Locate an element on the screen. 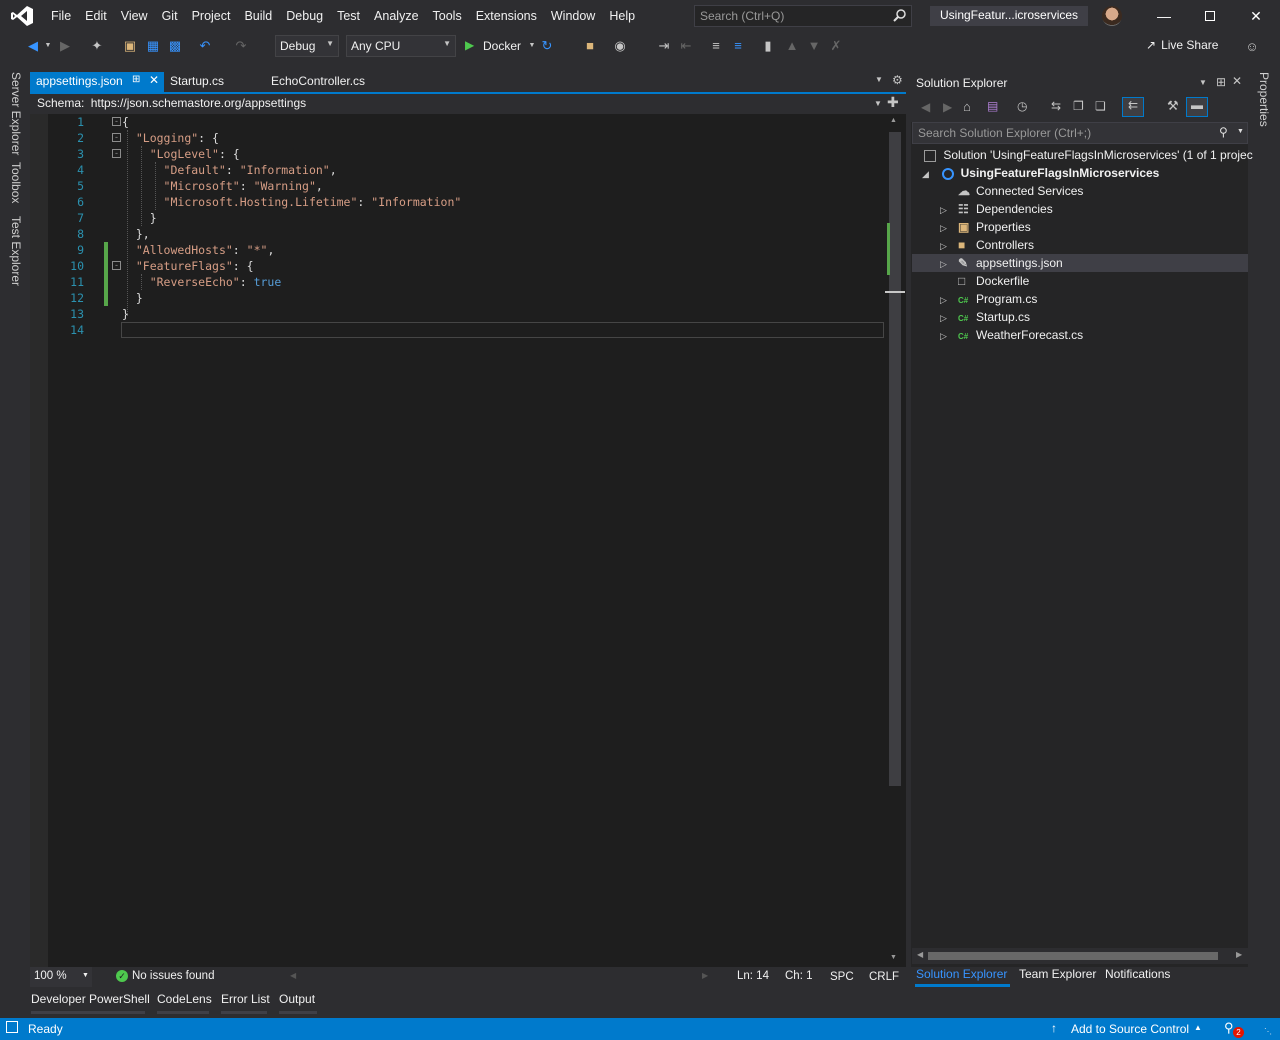 Image resolution: width=1280 pixels, height=1040 pixels. hscroll-right-icon: ▶ is located at coordinates (705, 975).